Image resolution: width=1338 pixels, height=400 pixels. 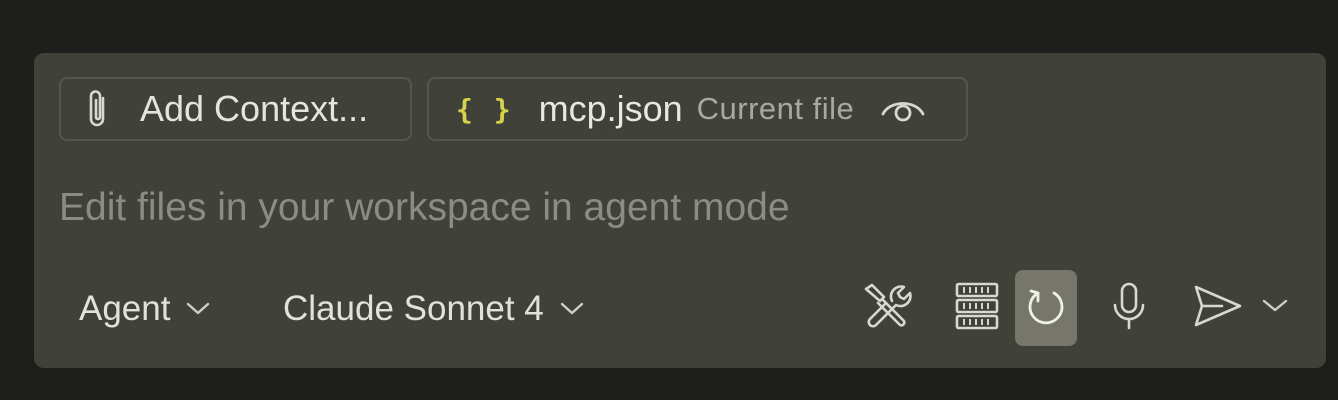 I want to click on eye-icon, so click(x=903, y=109).